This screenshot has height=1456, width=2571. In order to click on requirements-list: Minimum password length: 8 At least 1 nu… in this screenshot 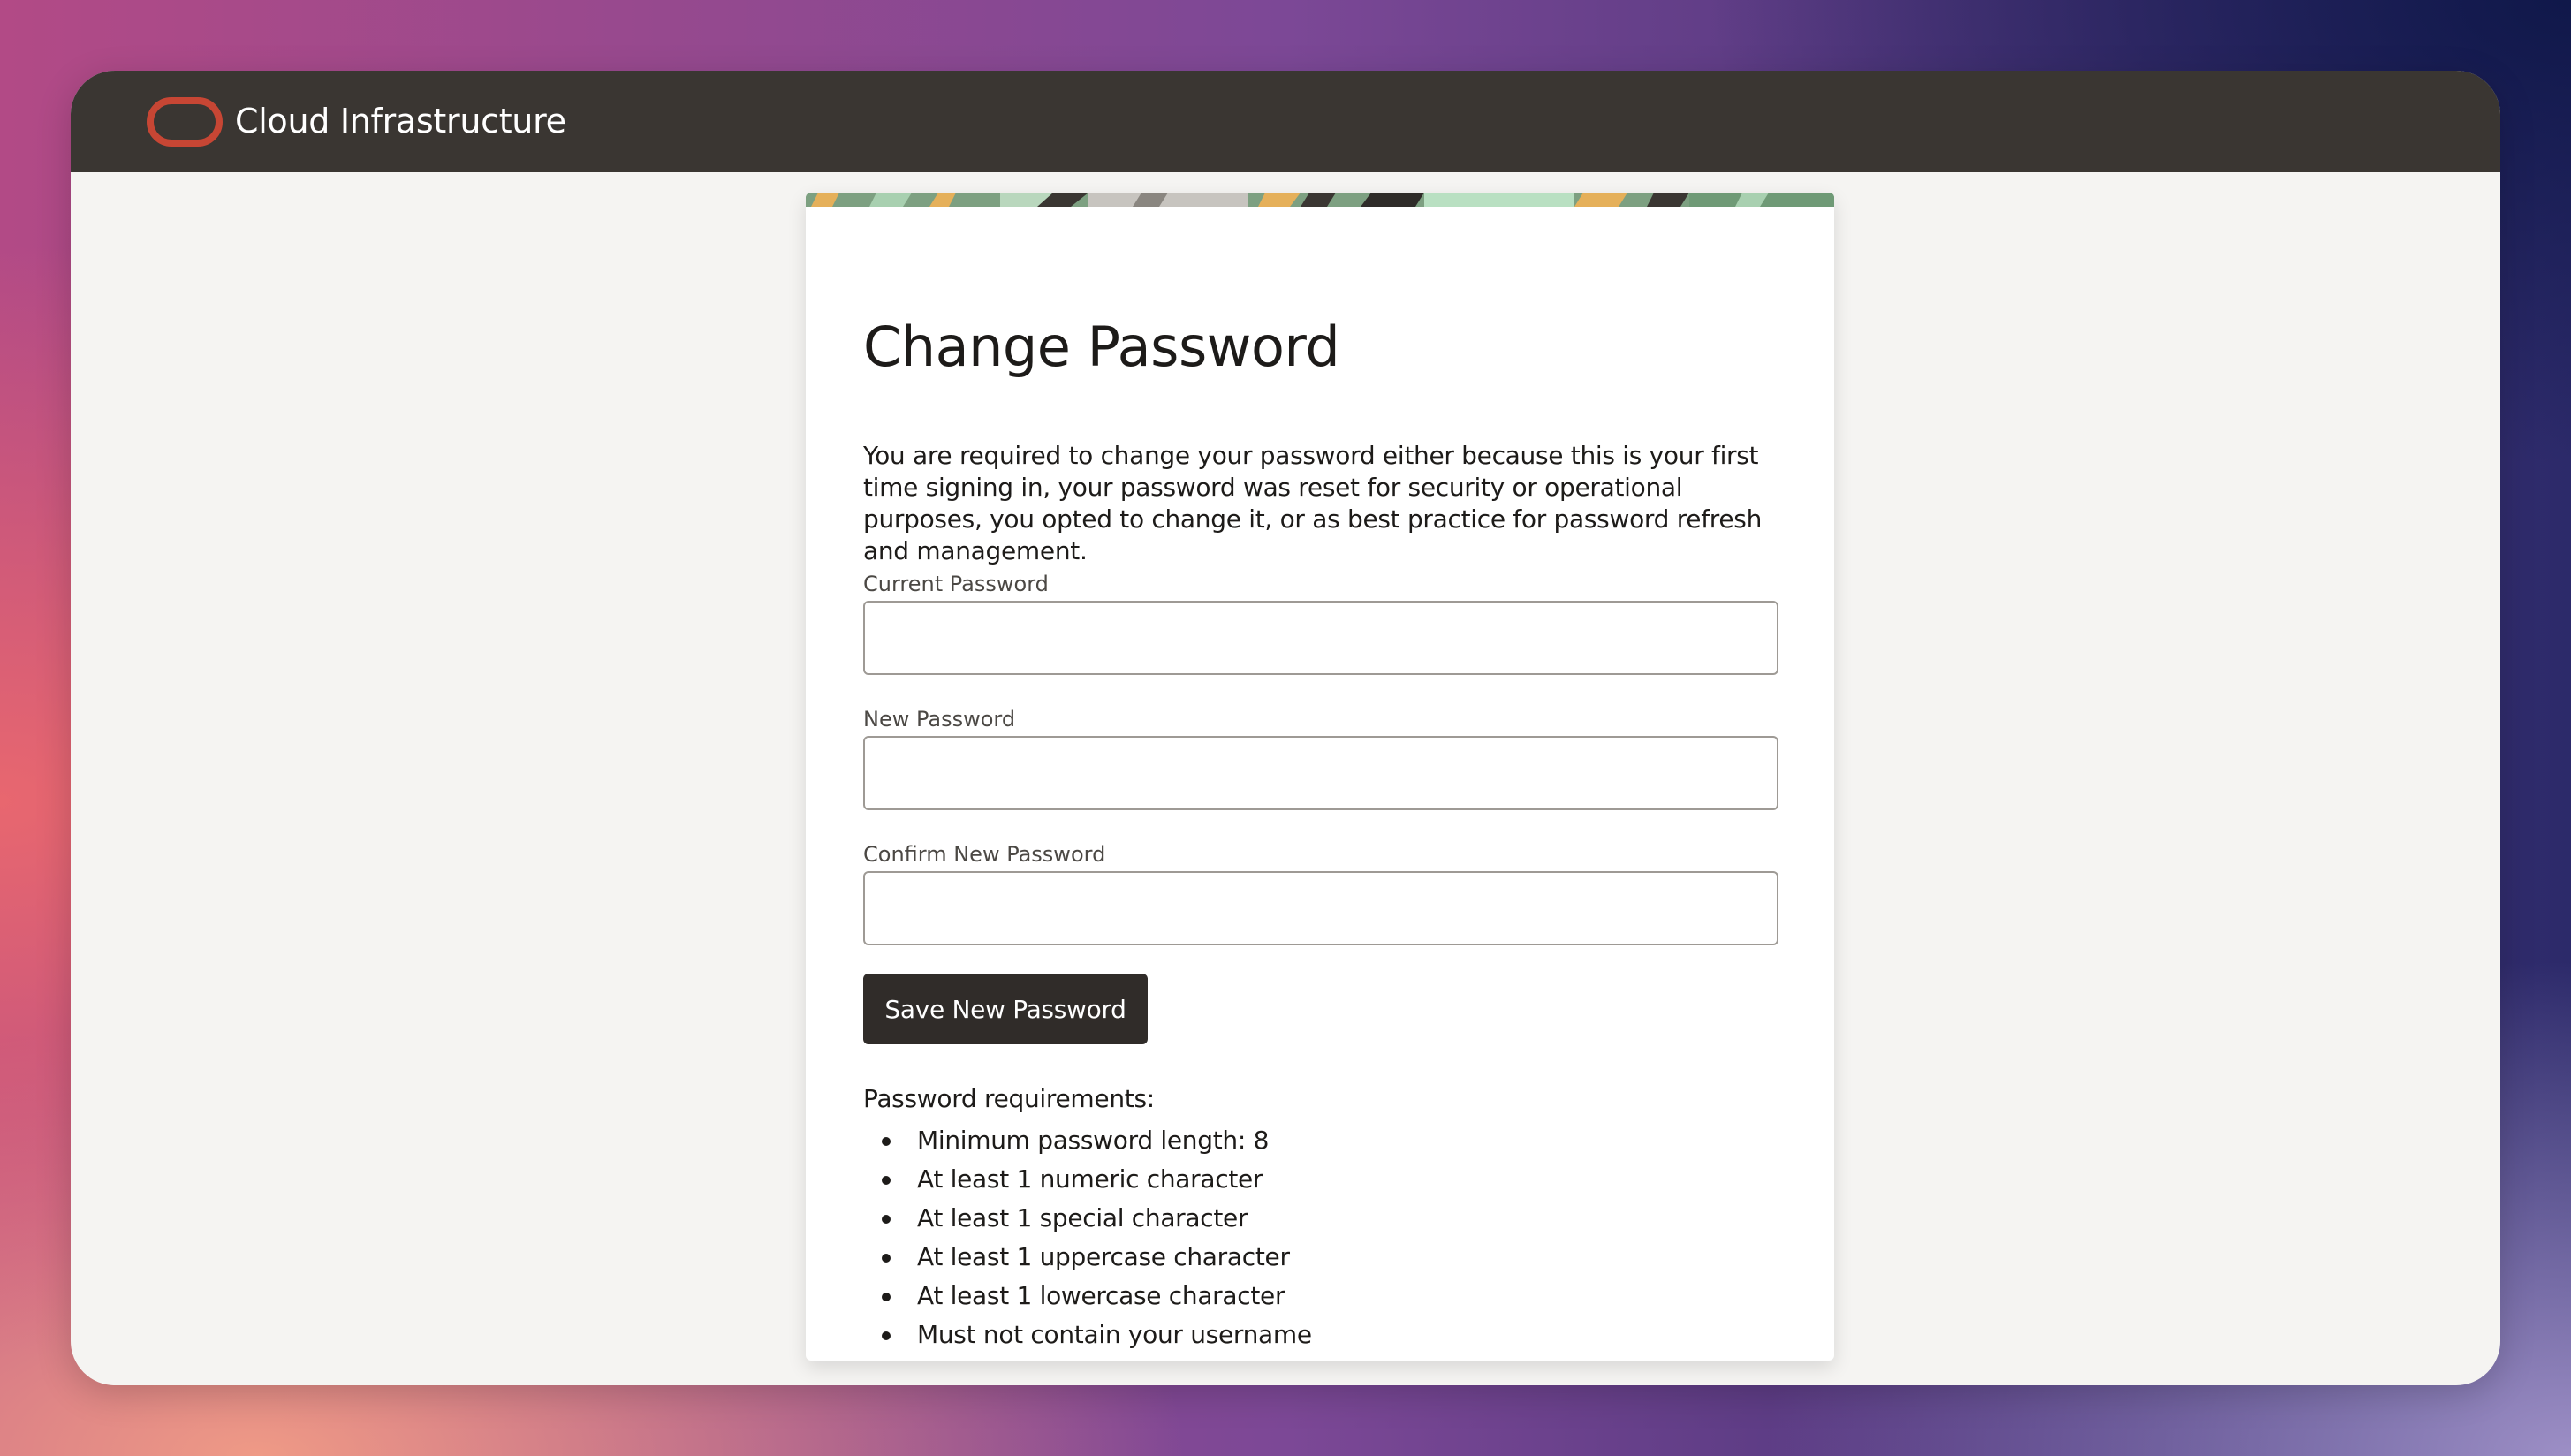, I will do `click(1087, 1237)`.